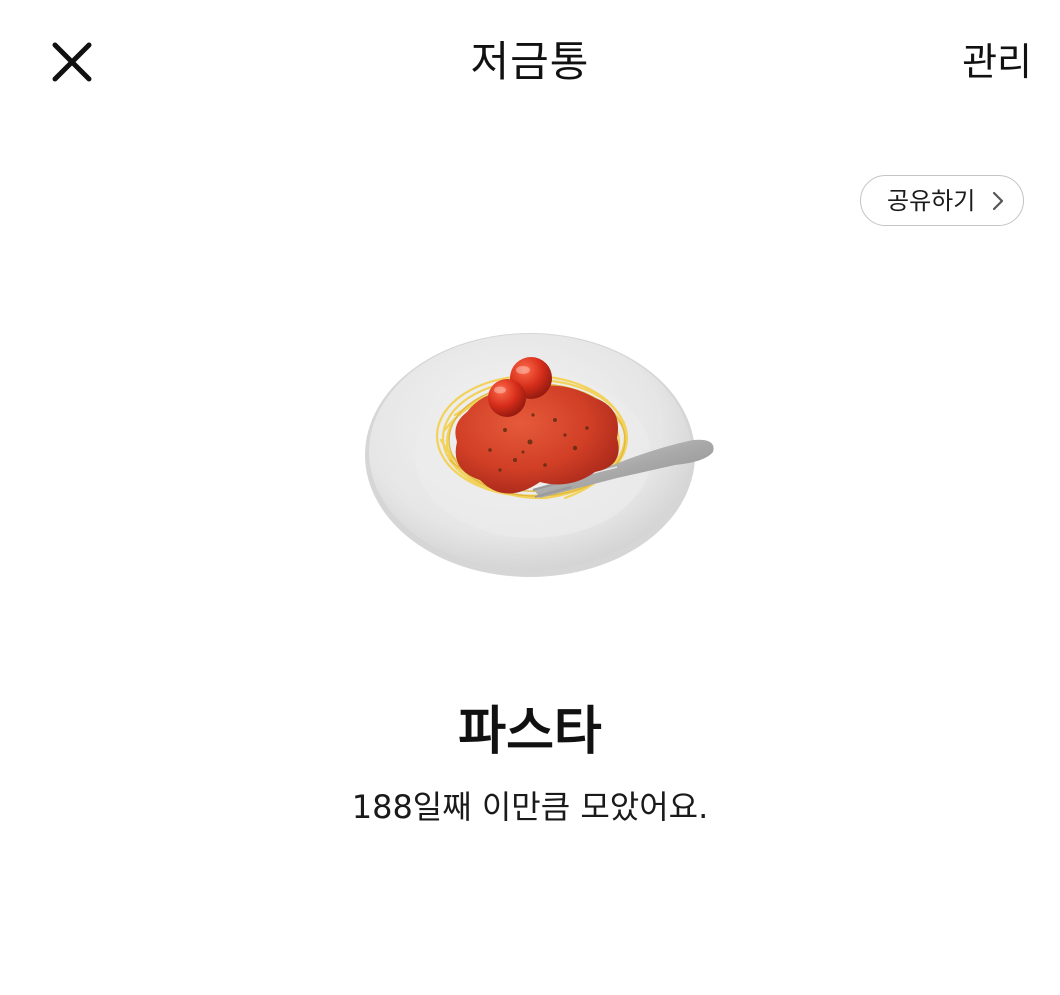 This screenshot has width=1060, height=995. I want to click on item-name: 파스타, so click(530, 732).